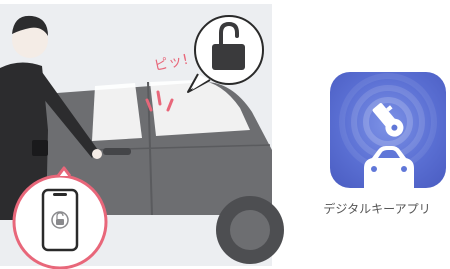 This screenshot has height=269, width=450. I want to click on digital-key-app-icon, so click(388, 130).